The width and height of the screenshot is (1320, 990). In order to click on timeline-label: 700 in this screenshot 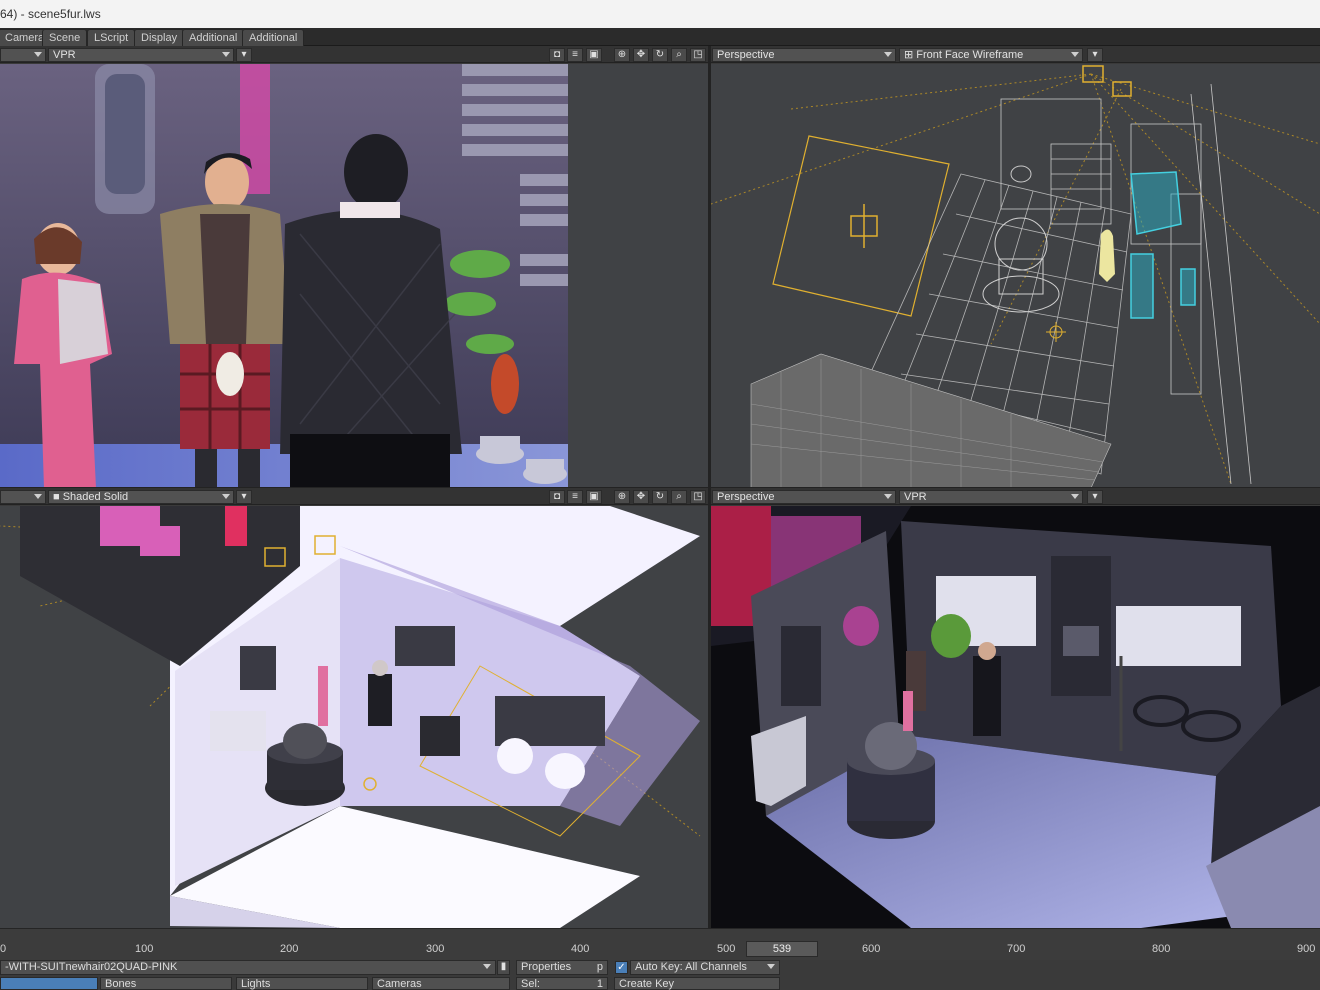, I will do `click(1016, 949)`.